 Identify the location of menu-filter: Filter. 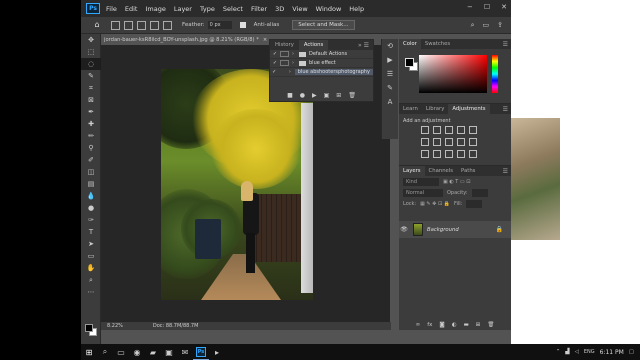
(259, 9).